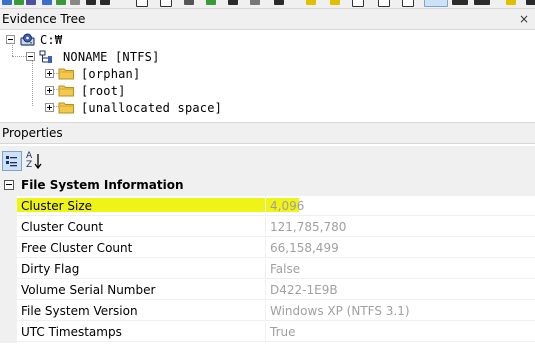 The image size is (535, 347). Describe the element at coordinates (141, 269) in the screenshot. I see `property-name: Dirty Flag` at that location.